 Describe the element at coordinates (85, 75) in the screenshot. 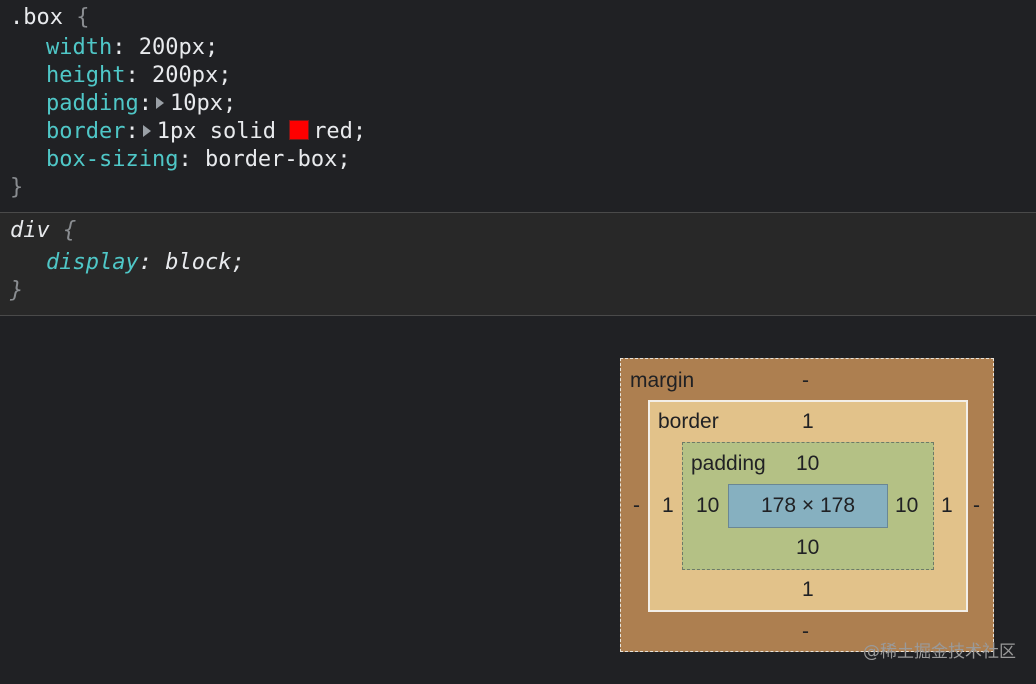

I see `property-name: height` at that location.